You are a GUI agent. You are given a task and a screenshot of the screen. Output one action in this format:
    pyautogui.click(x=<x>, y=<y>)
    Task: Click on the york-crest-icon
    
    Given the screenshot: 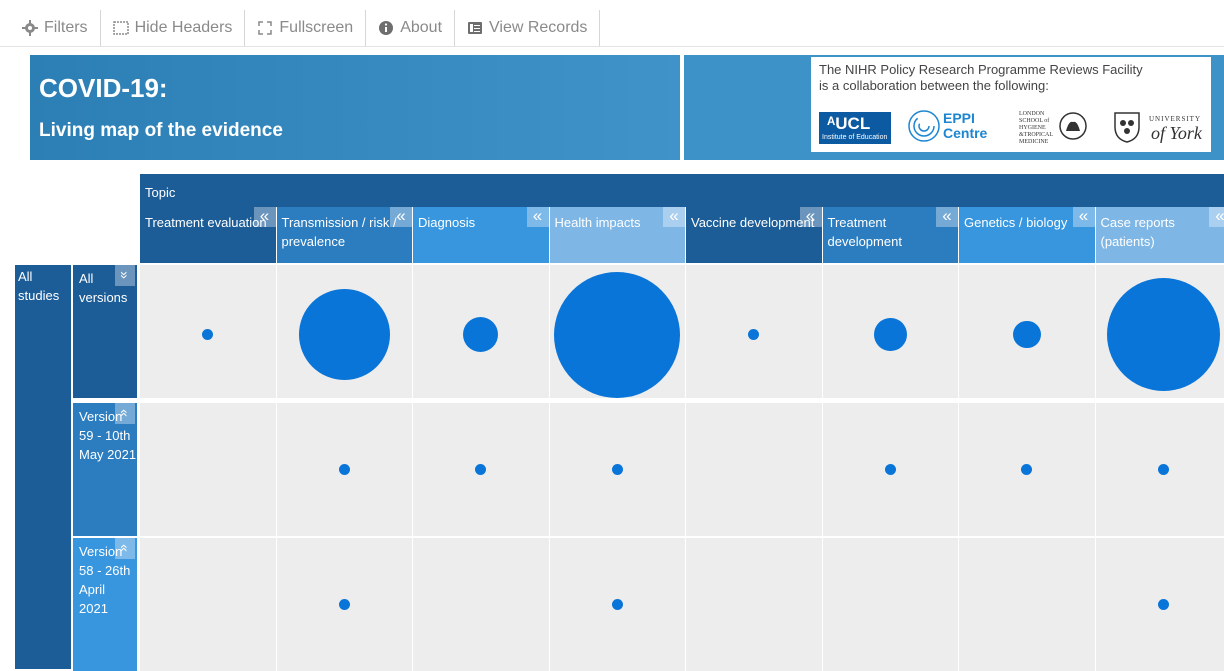 What is the action you would take?
    pyautogui.click(x=1127, y=126)
    